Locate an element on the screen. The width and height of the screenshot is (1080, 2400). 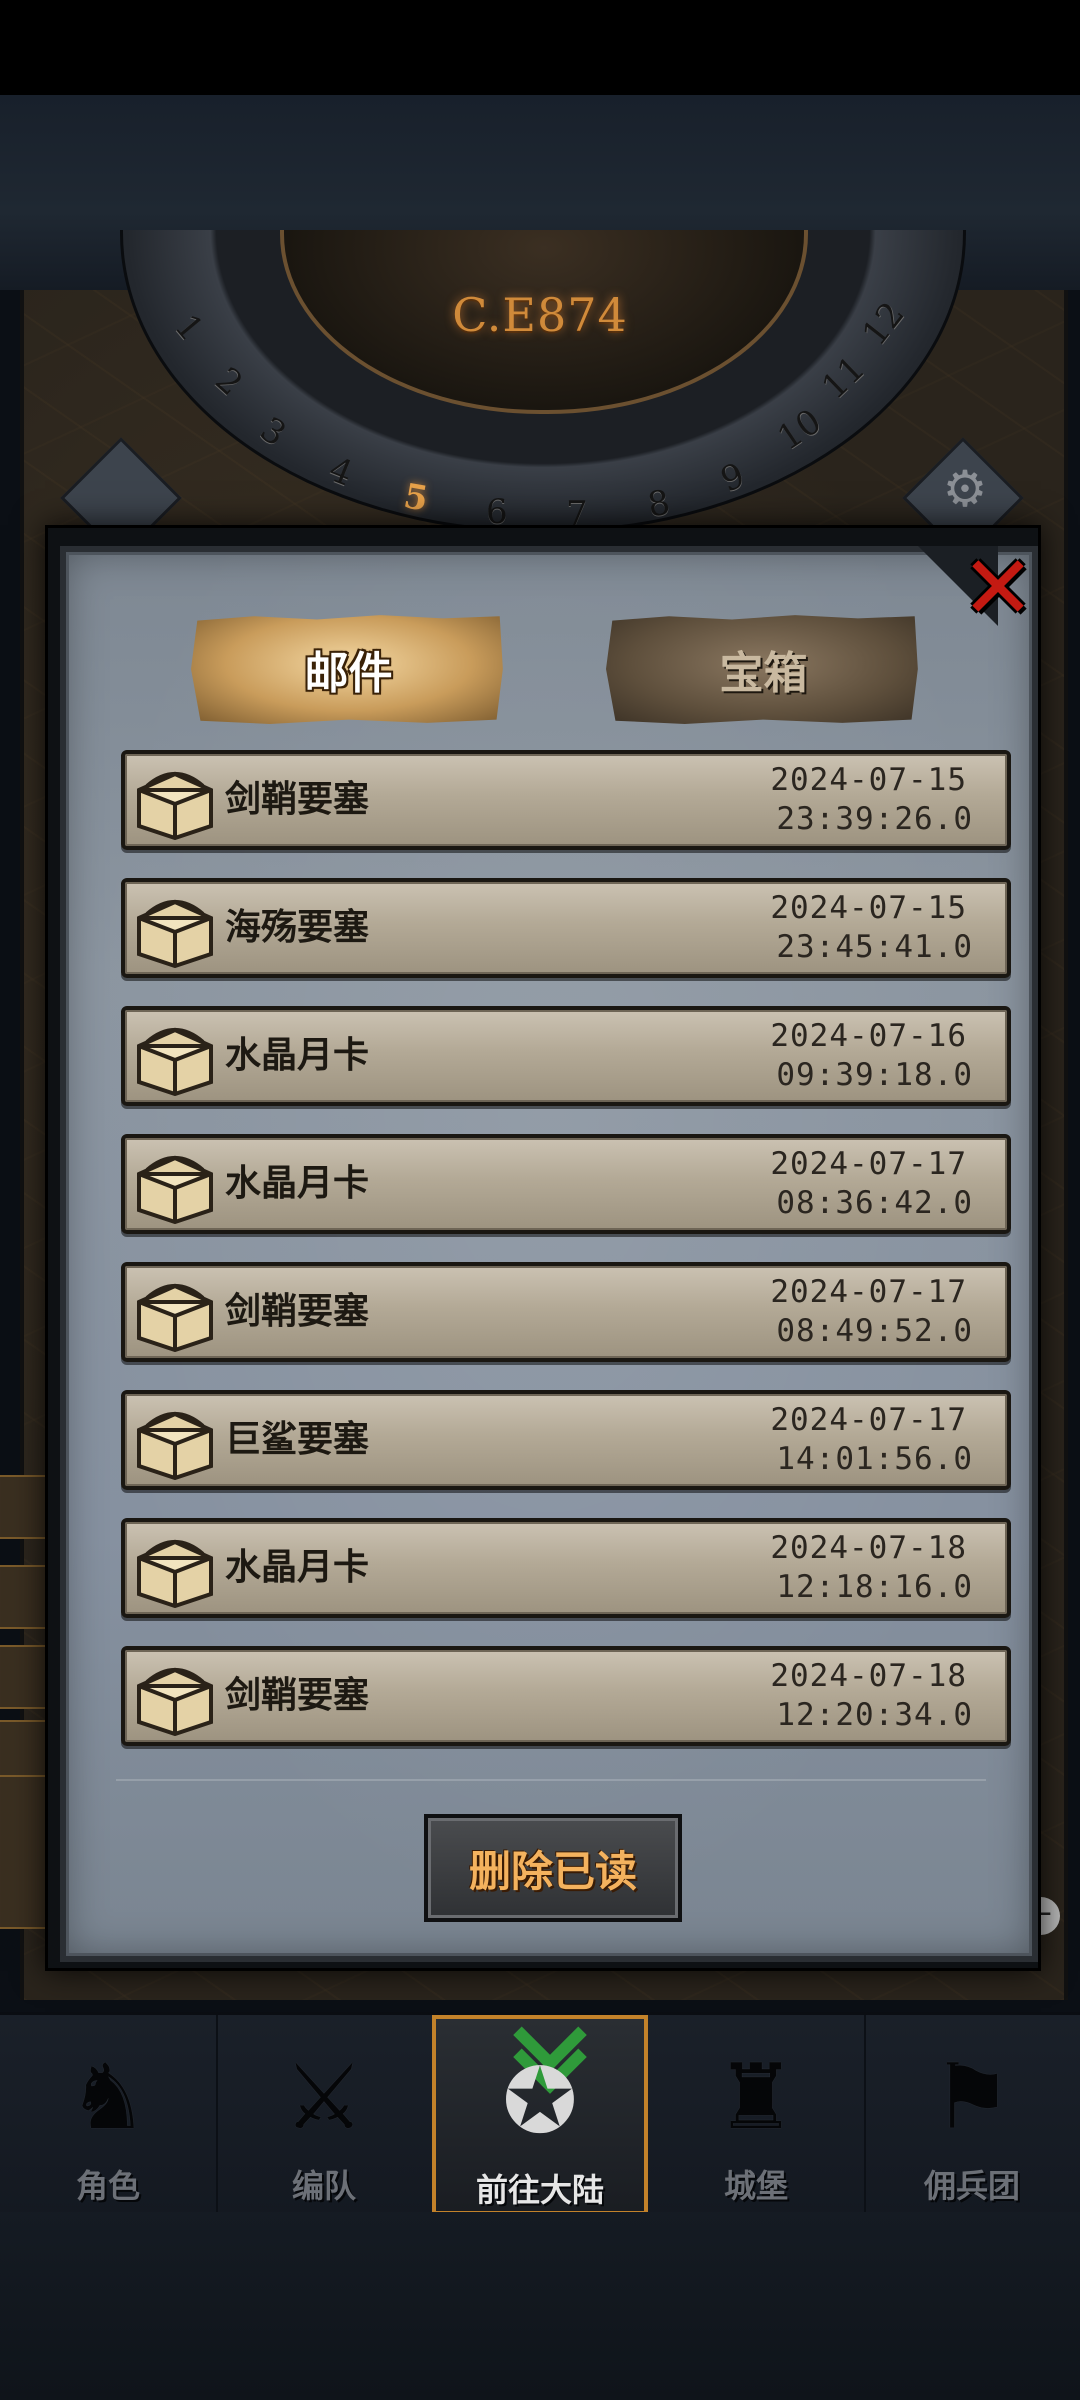
tab-chest-label: 宝箱 is located at coordinates (763, 673).